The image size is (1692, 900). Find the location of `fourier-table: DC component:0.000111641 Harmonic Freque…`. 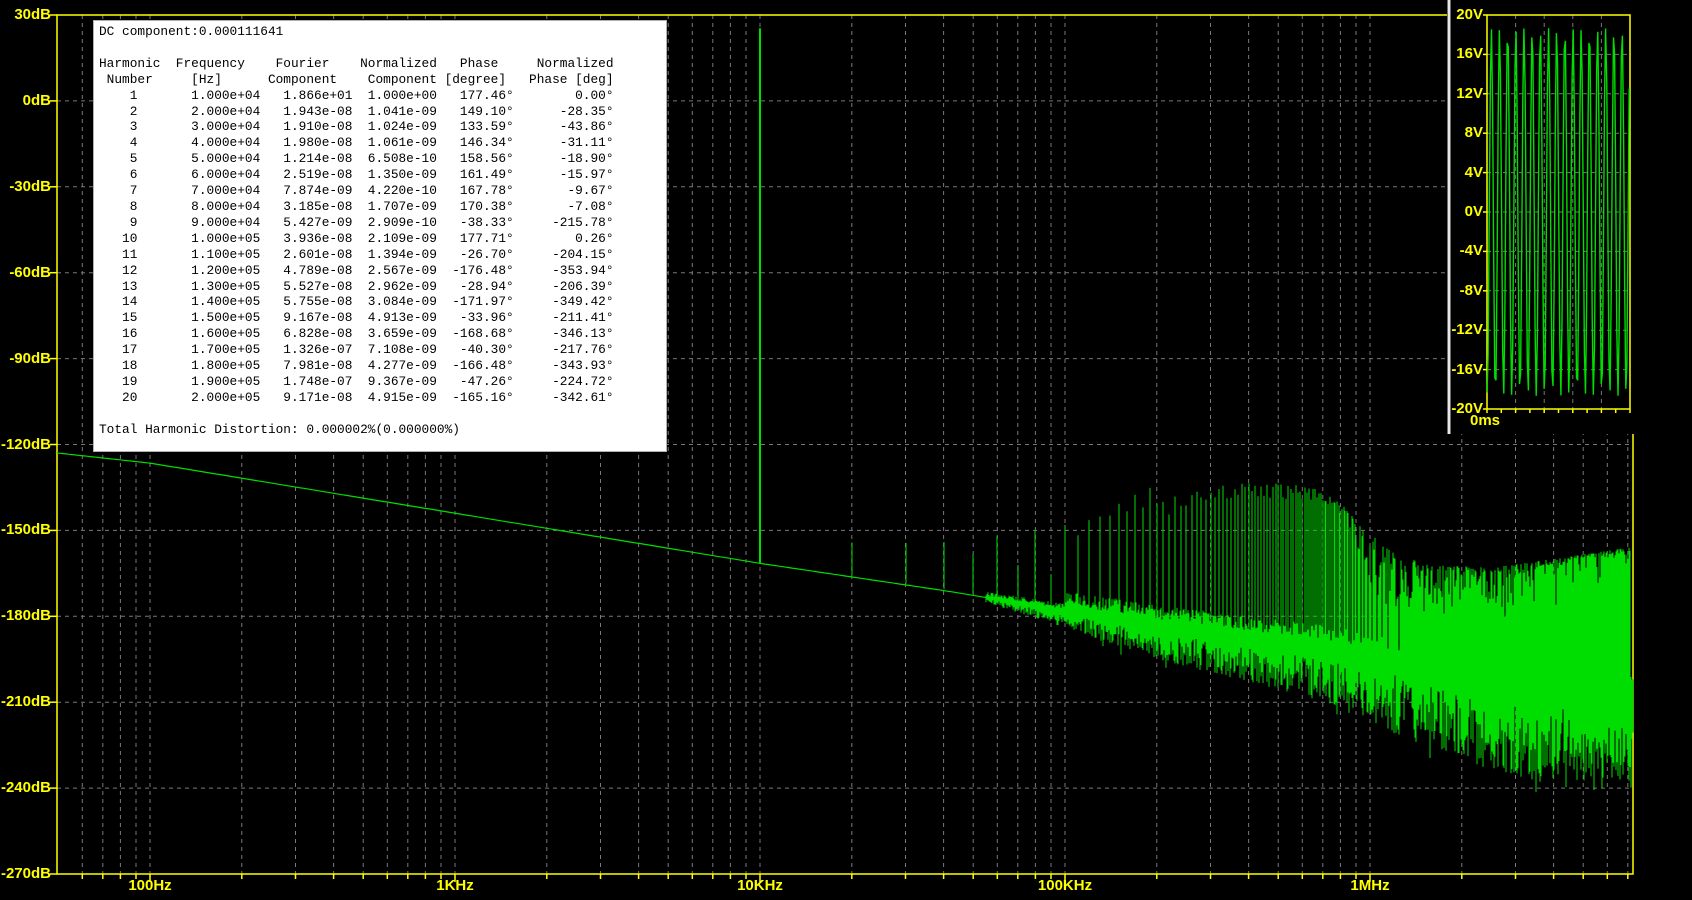

fourier-table: DC component:0.000111641 Harmonic Freque… is located at coordinates (356, 230).